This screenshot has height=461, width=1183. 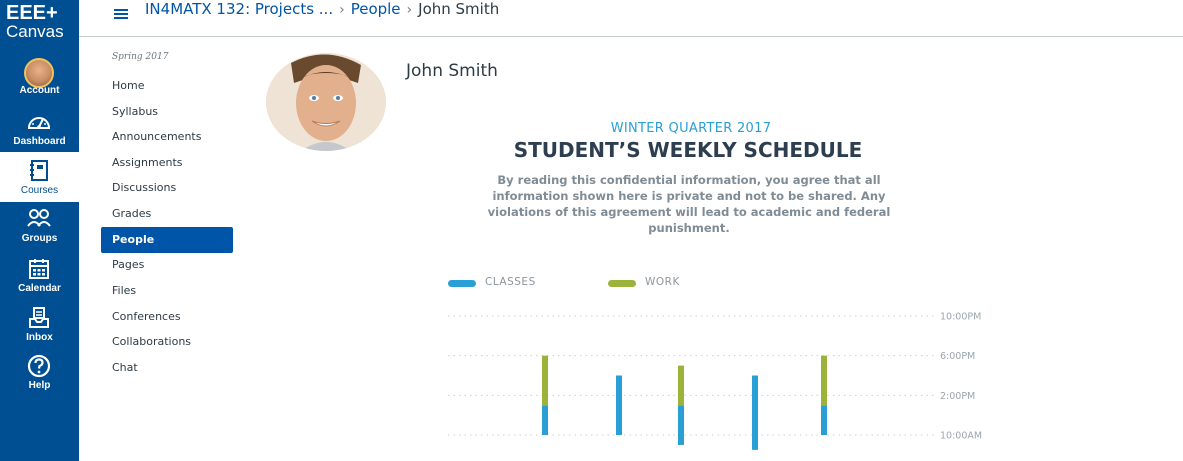 I want to click on schedule-title: STUDENT’S WEEKLY SCHEDULE, so click(x=688, y=150).